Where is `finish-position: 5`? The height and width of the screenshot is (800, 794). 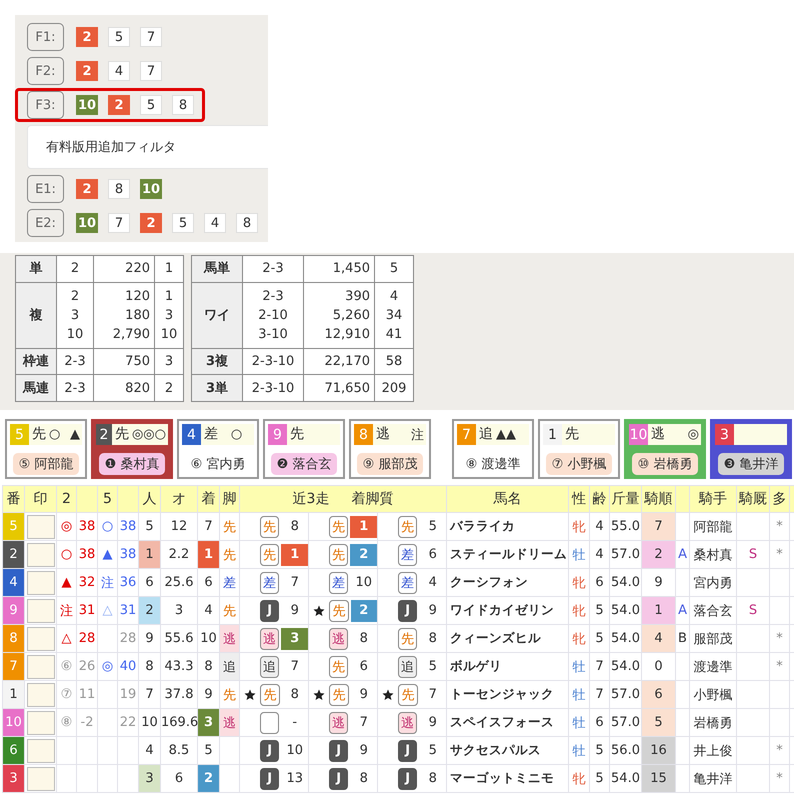
finish-position: 5 is located at coordinates (433, 751).